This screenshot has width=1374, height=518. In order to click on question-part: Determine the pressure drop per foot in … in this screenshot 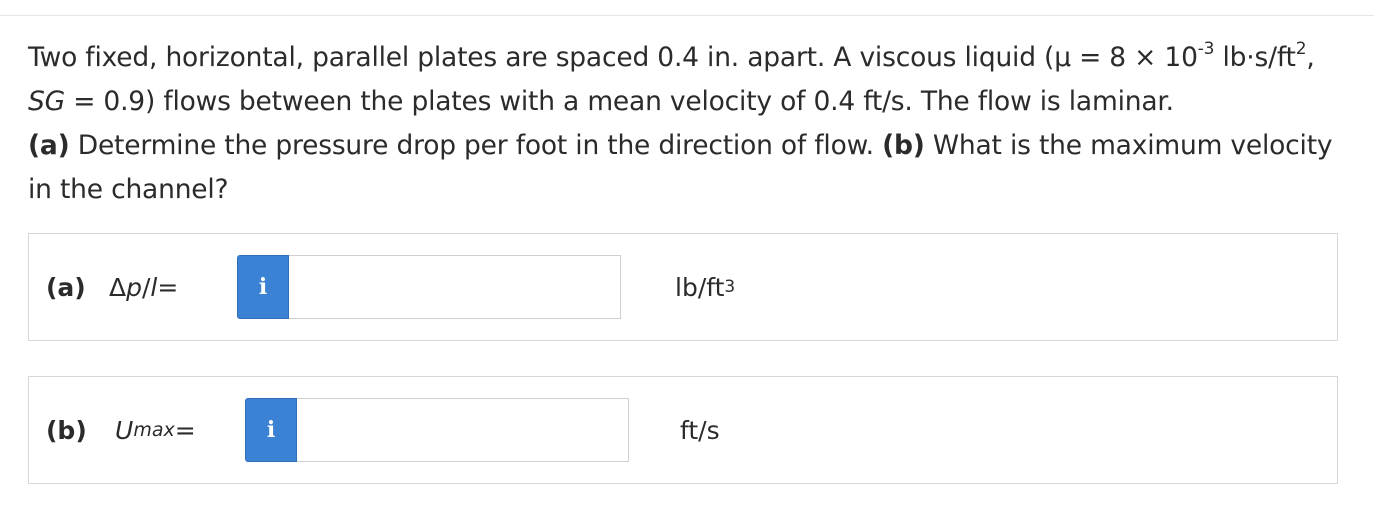, I will do `click(476, 145)`.